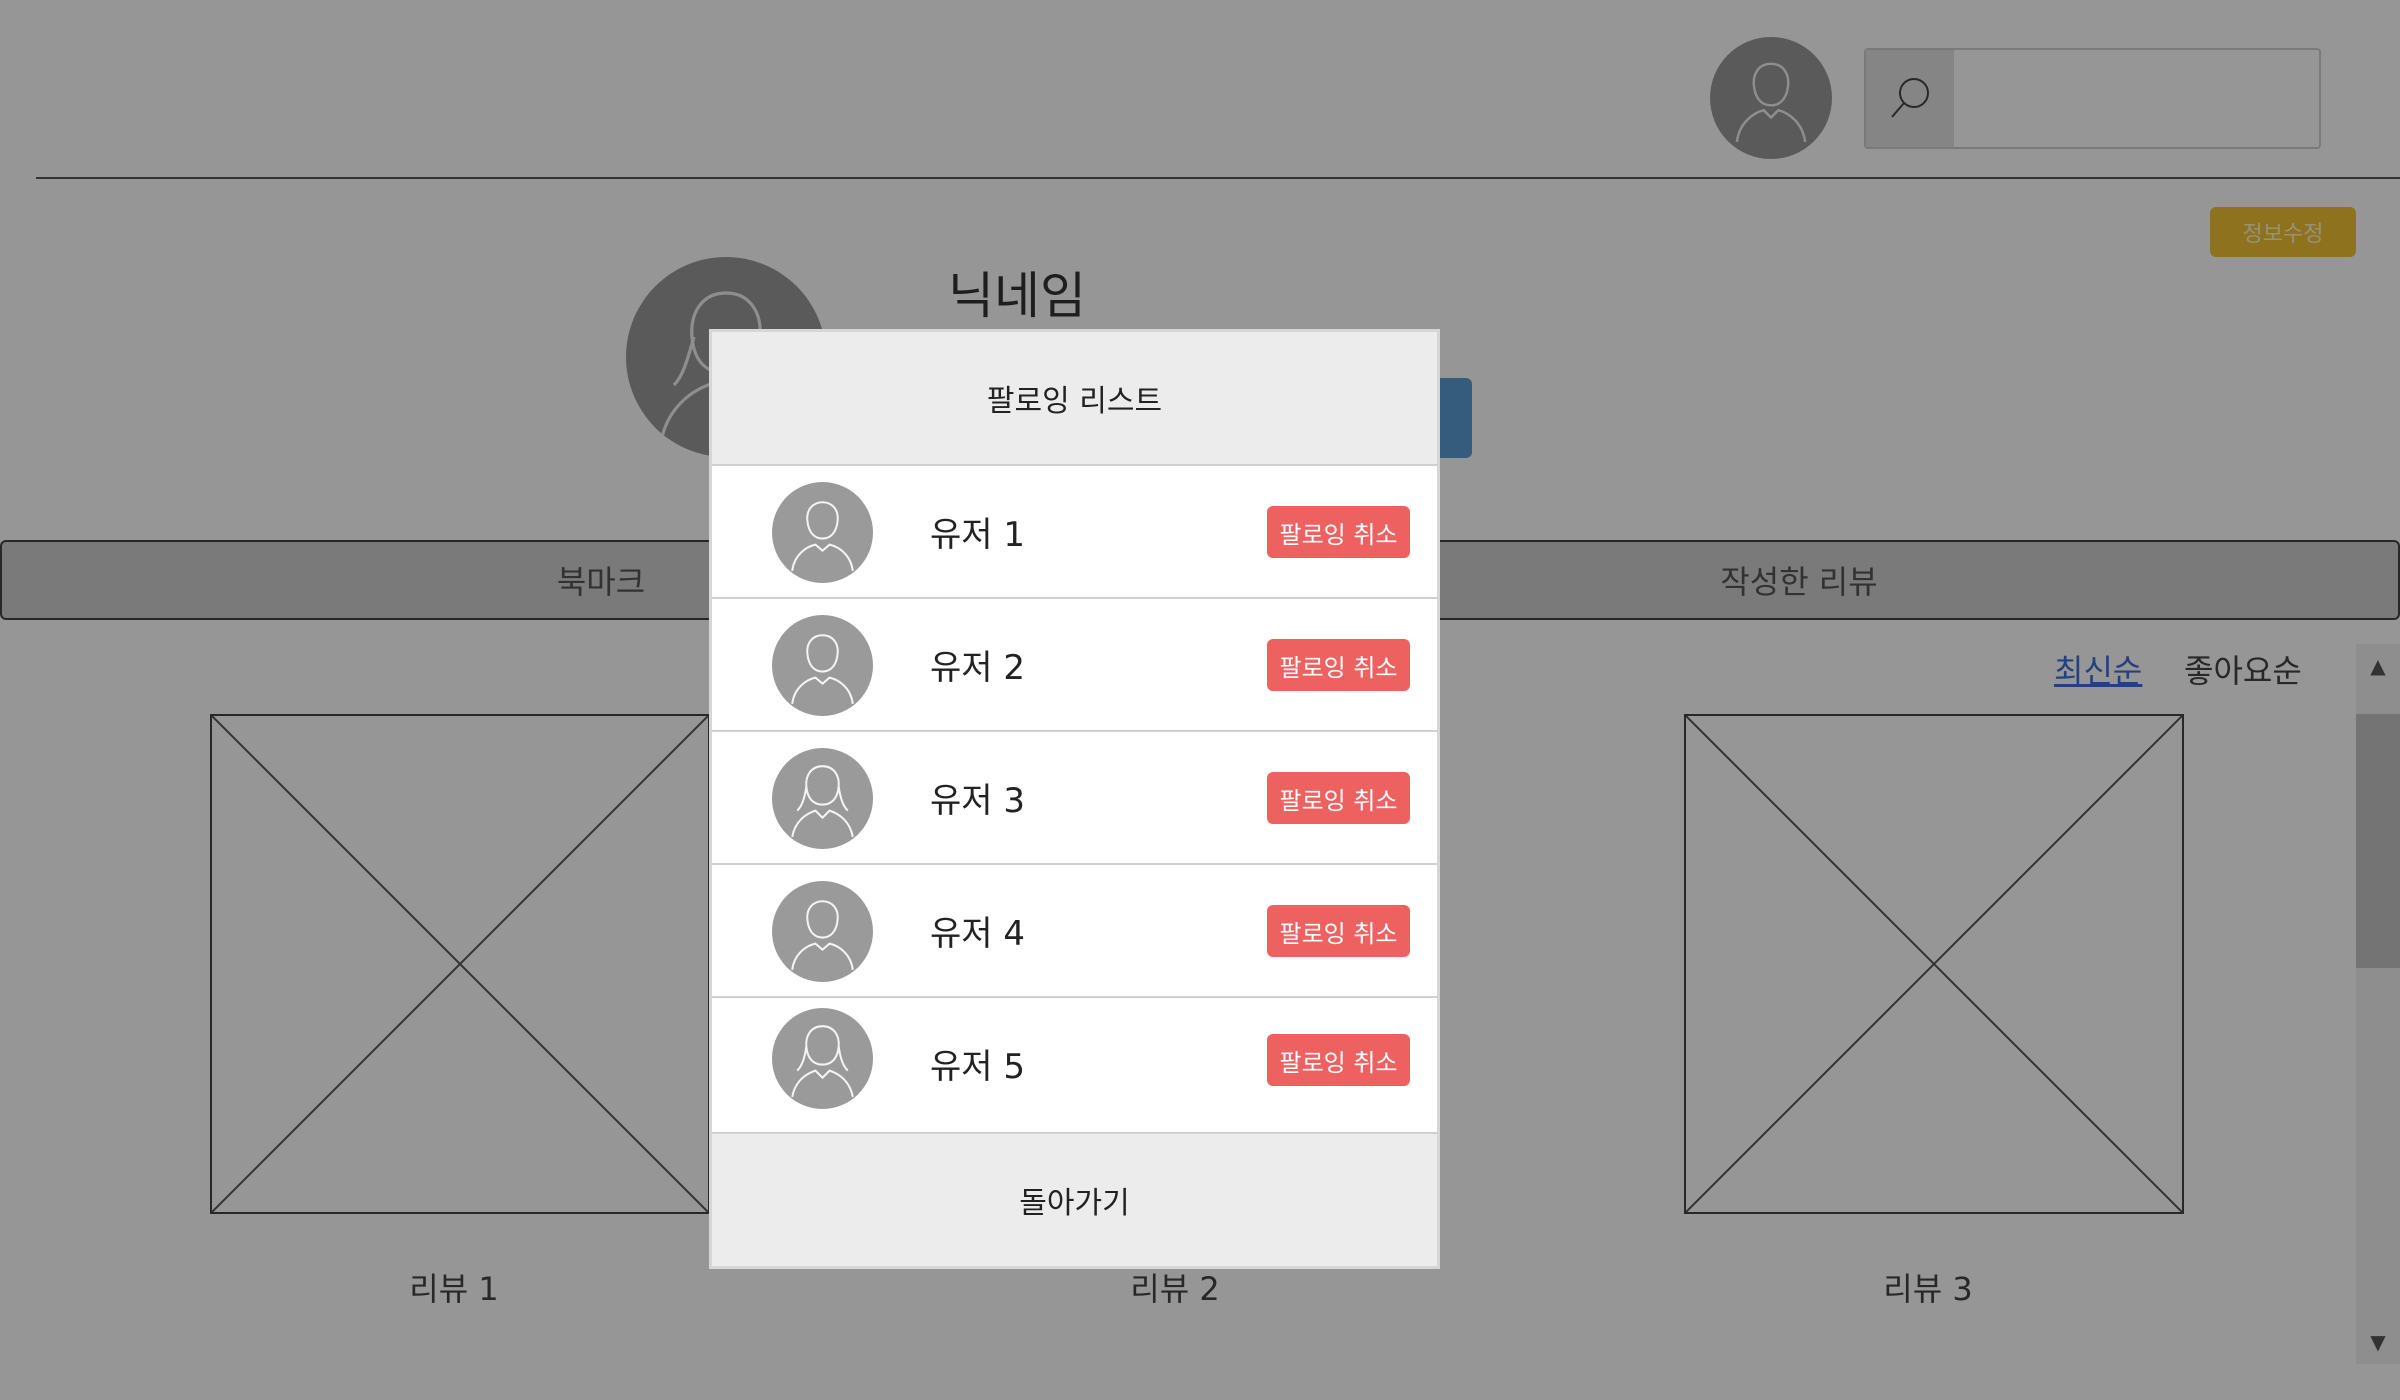 The height and width of the screenshot is (1400, 2400). What do you see at coordinates (977, 1063) in the screenshot?
I see `user-name: 유저 5` at bounding box center [977, 1063].